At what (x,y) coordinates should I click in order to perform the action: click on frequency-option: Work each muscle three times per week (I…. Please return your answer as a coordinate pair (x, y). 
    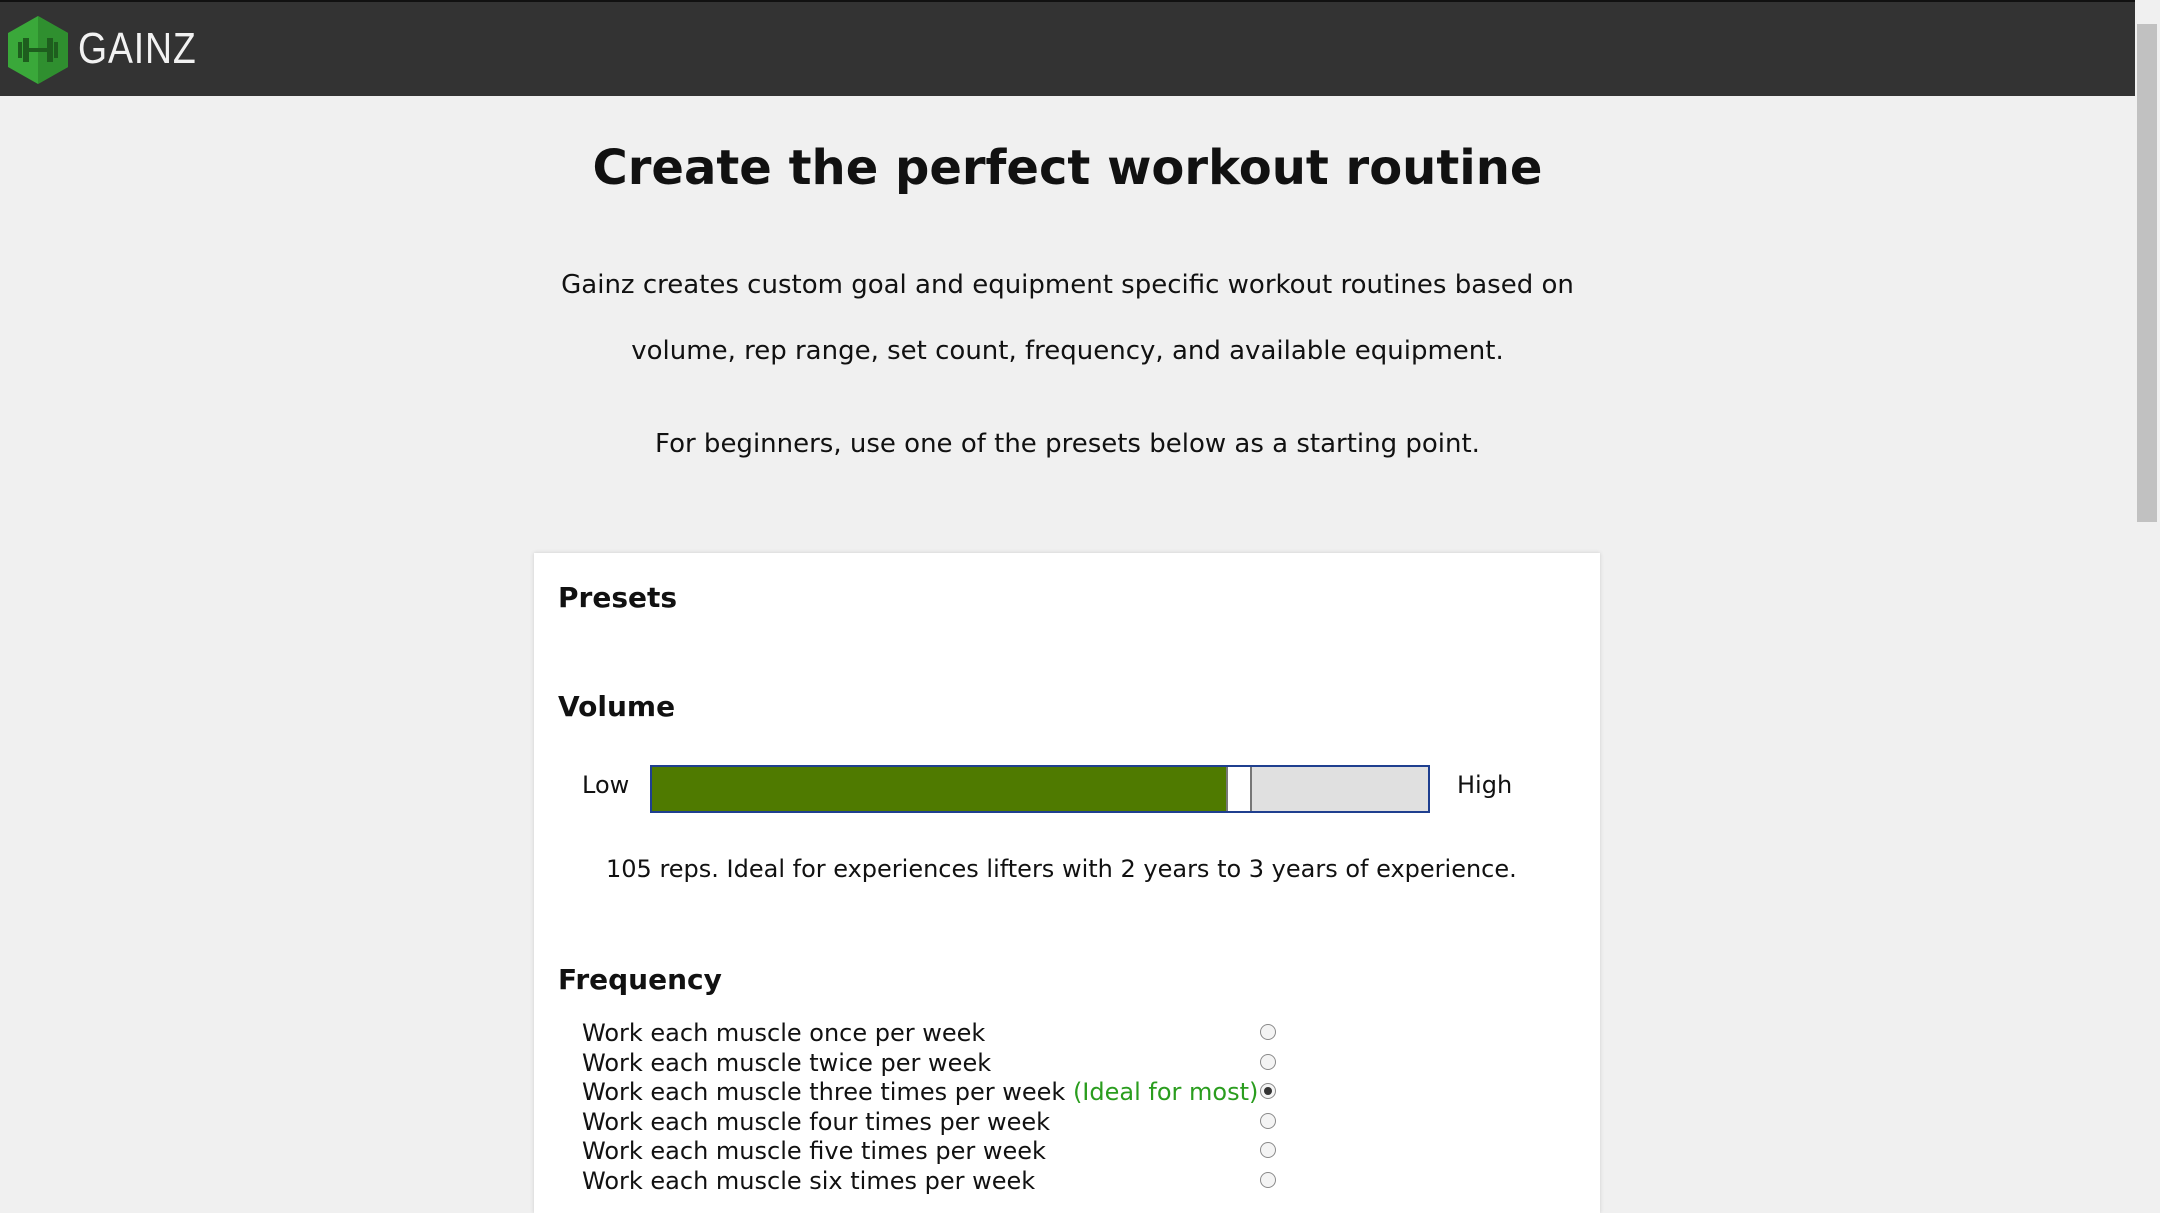
    Looking at the image, I should click on (932, 1093).